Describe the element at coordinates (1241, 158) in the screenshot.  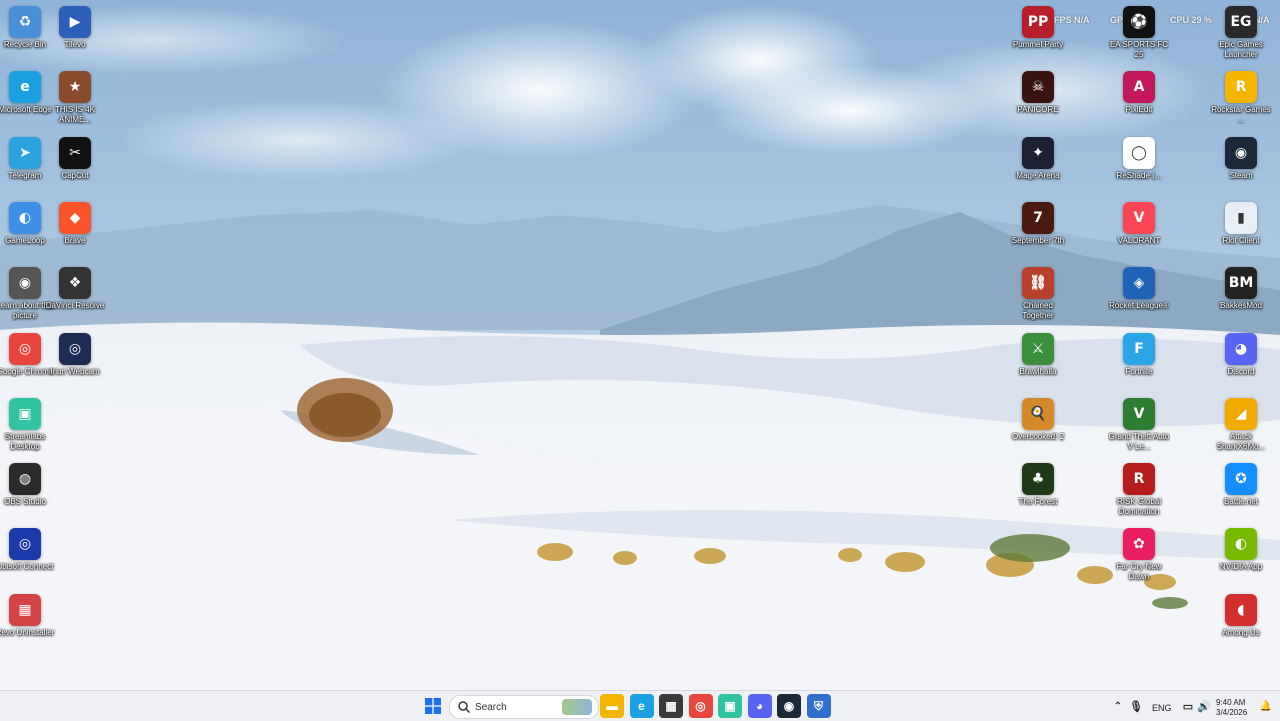
I see `desktop-shortcut: ◉ Steam` at that location.